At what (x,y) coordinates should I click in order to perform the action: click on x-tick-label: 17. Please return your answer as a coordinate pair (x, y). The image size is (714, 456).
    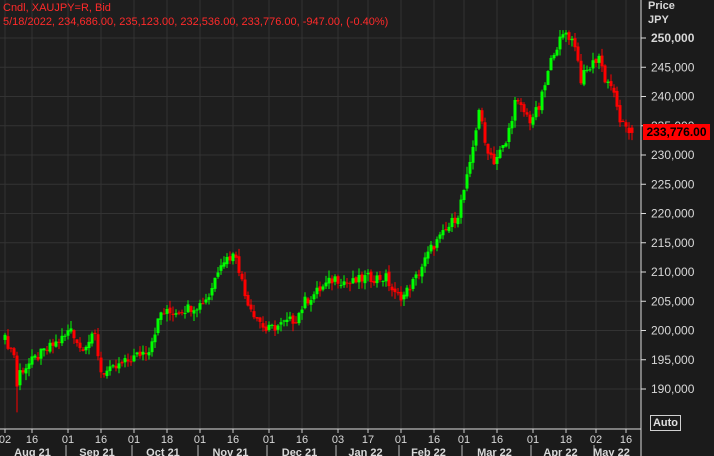
    Looking at the image, I should click on (368, 440).